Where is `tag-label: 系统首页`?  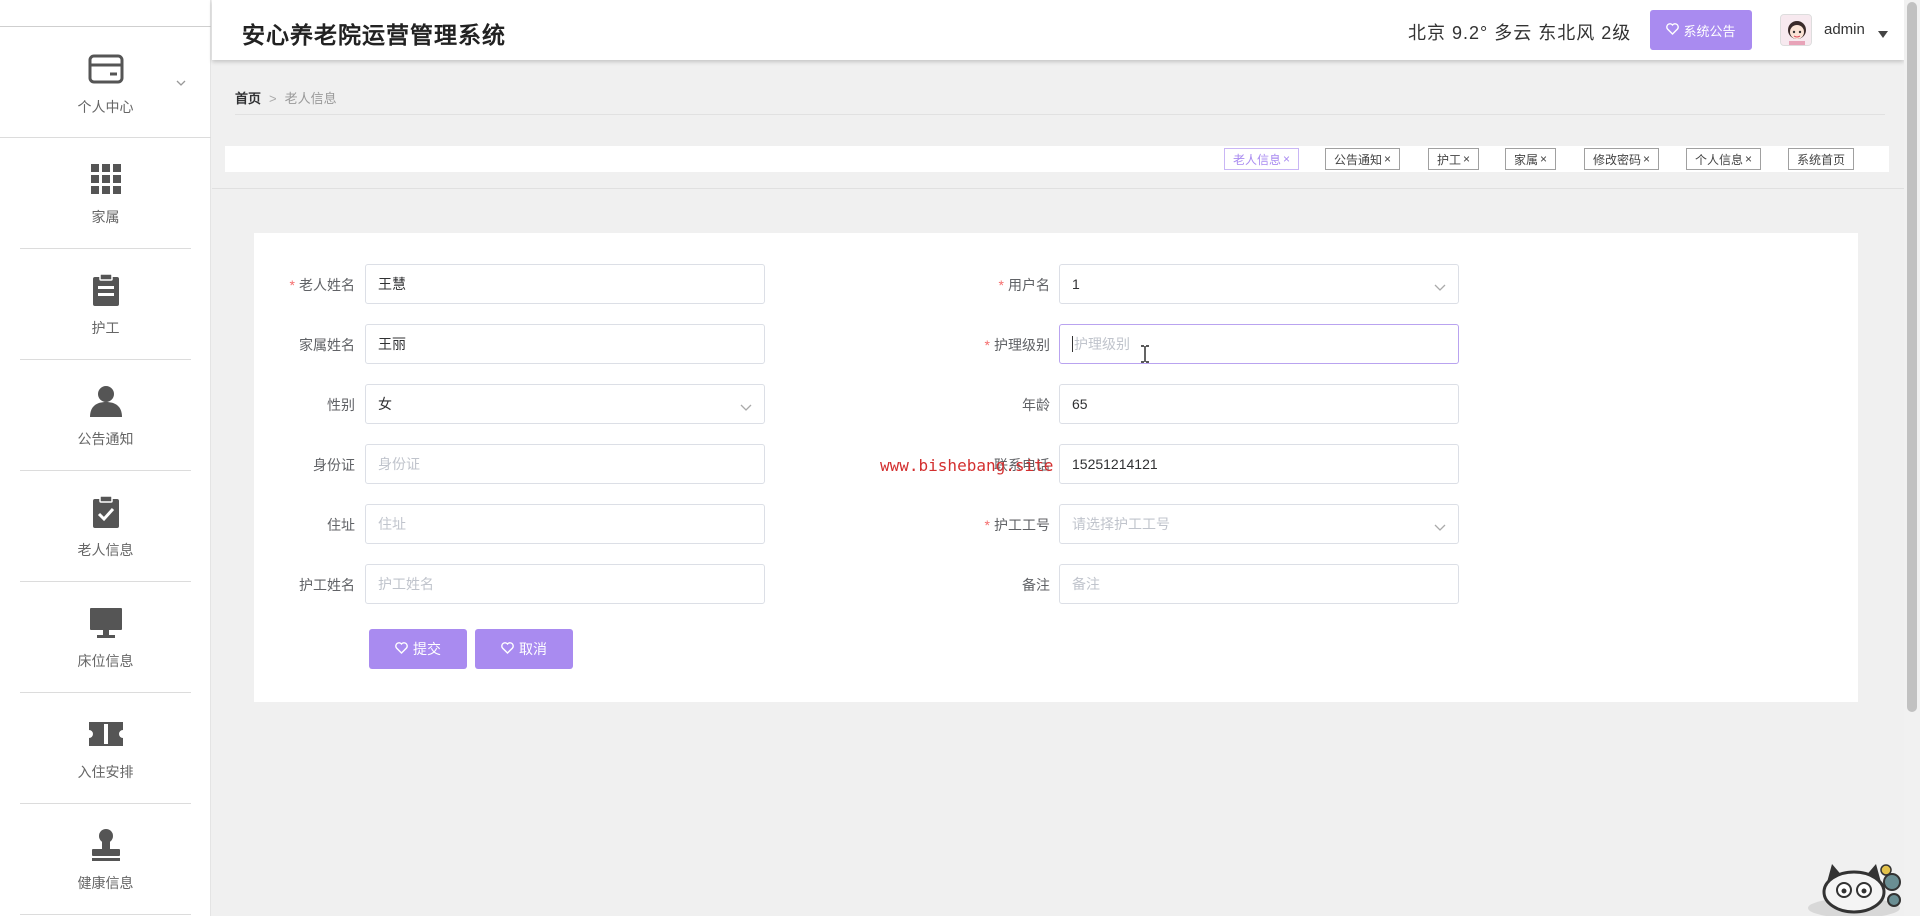
tag-label: 系统首页 is located at coordinates (1821, 159).